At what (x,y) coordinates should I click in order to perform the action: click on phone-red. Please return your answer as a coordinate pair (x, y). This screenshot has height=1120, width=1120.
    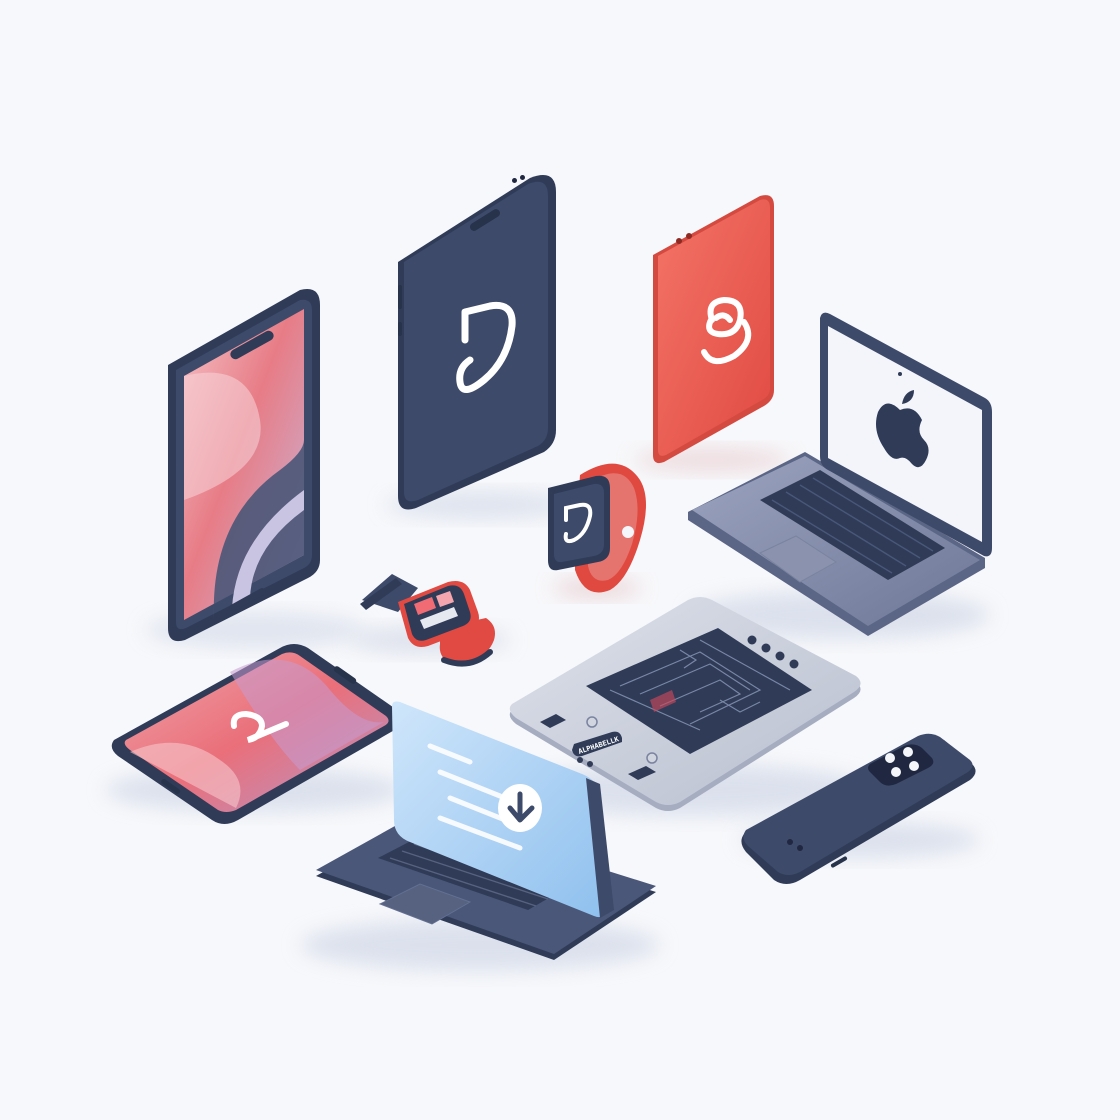
    Looking at the image, I should click on (712, 333).